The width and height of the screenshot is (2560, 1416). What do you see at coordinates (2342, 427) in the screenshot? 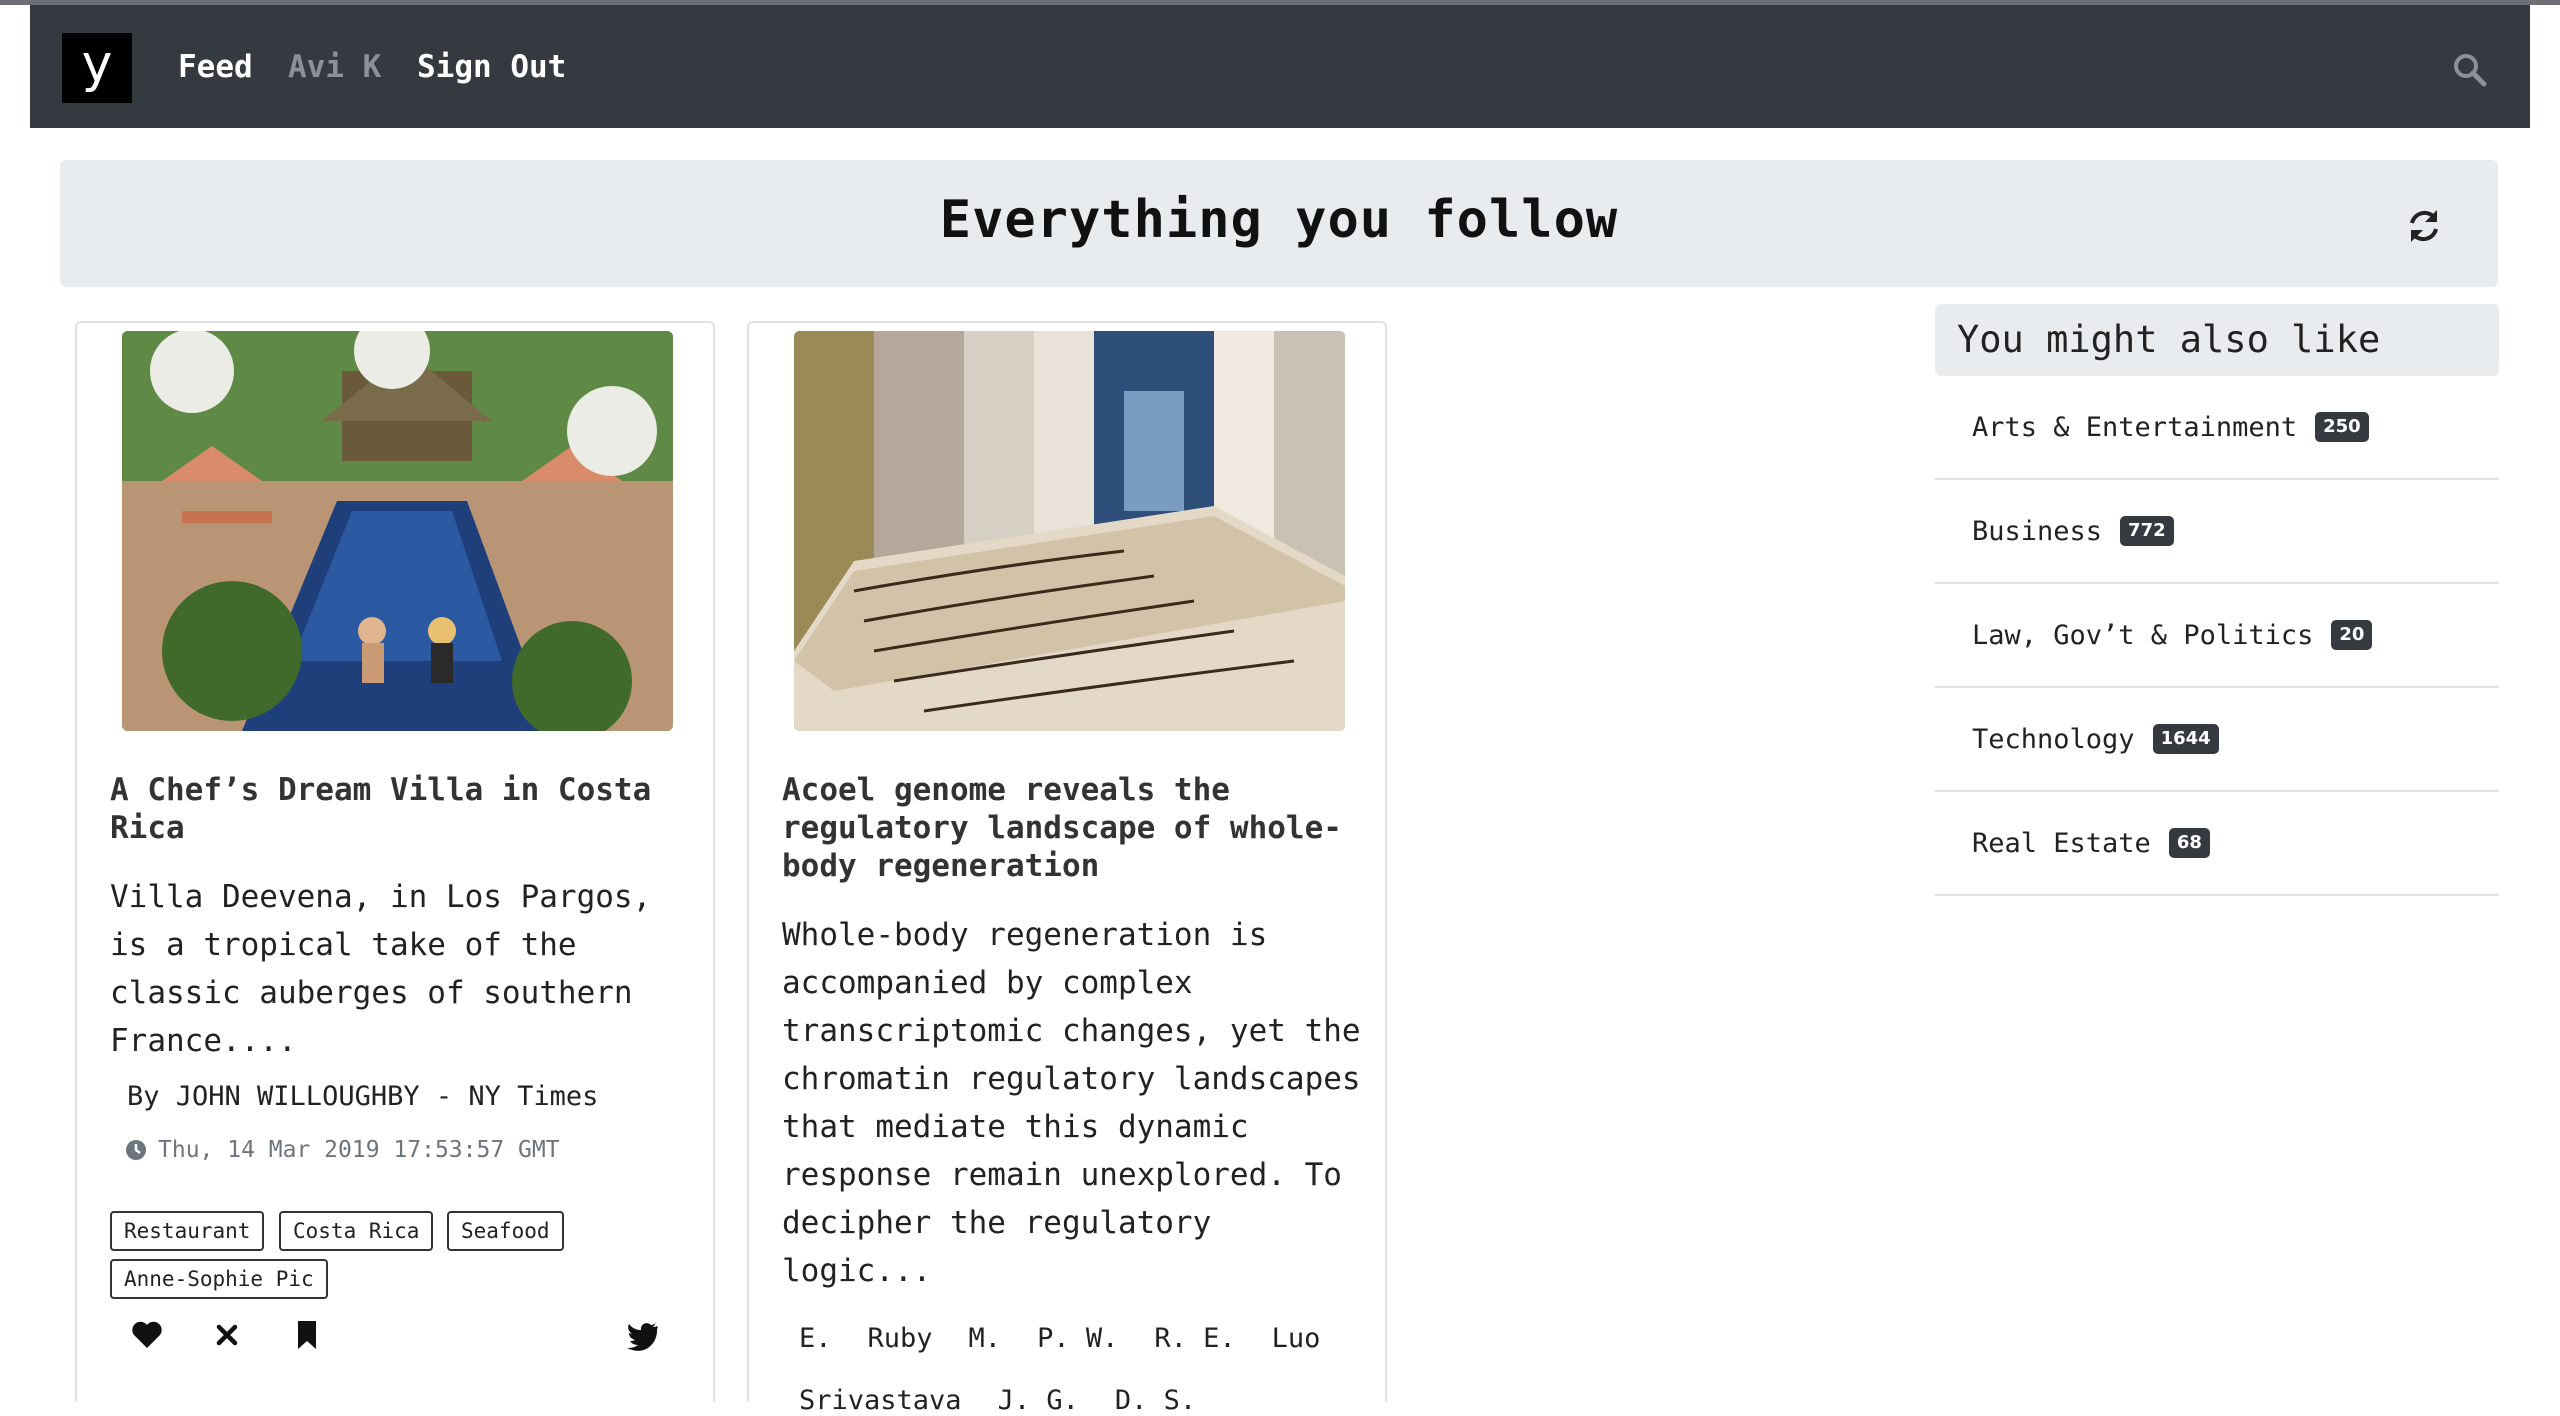
I see `count-badge: 250` at bounding box center [2342, 427].